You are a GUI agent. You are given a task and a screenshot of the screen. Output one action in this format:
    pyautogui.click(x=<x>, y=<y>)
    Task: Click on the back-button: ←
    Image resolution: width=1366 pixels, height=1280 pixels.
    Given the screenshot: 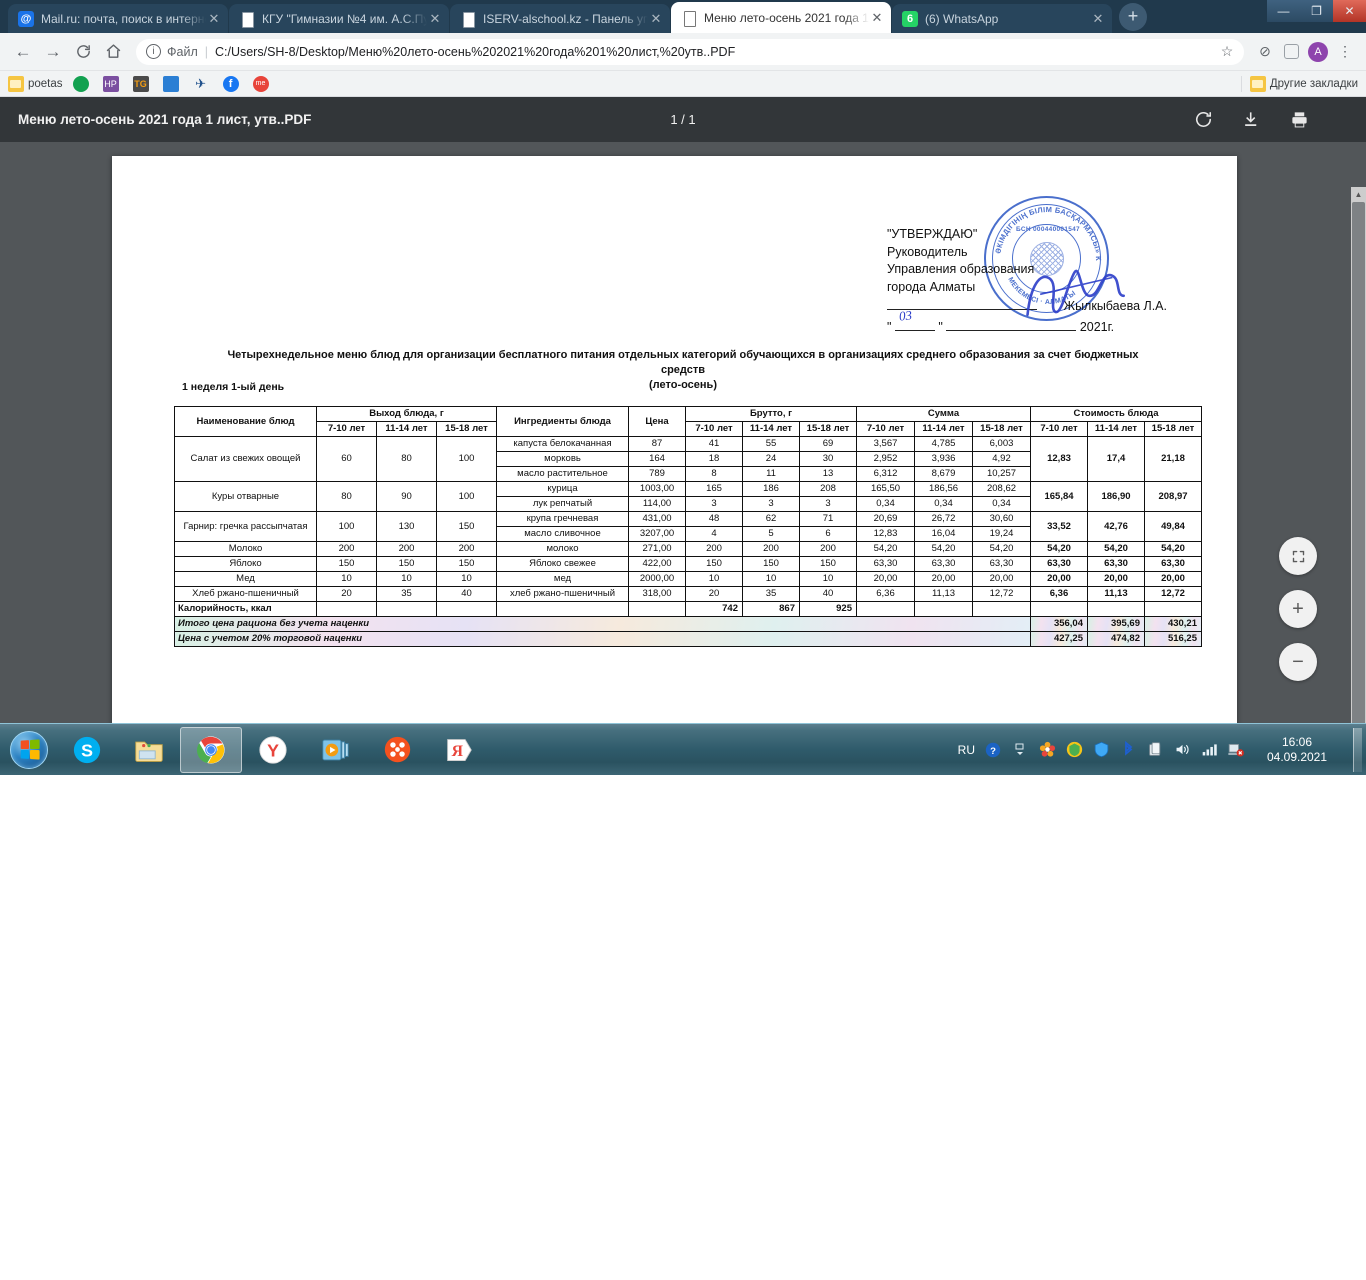 What is the action you would take?
    pyautogui.click(x=23, y=52)
    